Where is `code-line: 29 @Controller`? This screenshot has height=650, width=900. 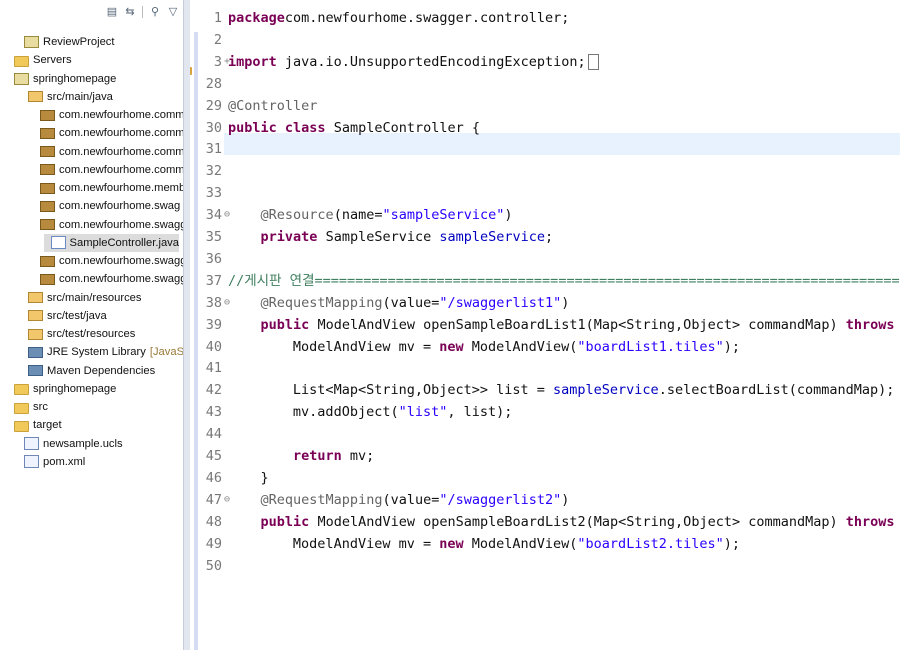 code-line: 29 @Controller is located at coordinates (545, 106).